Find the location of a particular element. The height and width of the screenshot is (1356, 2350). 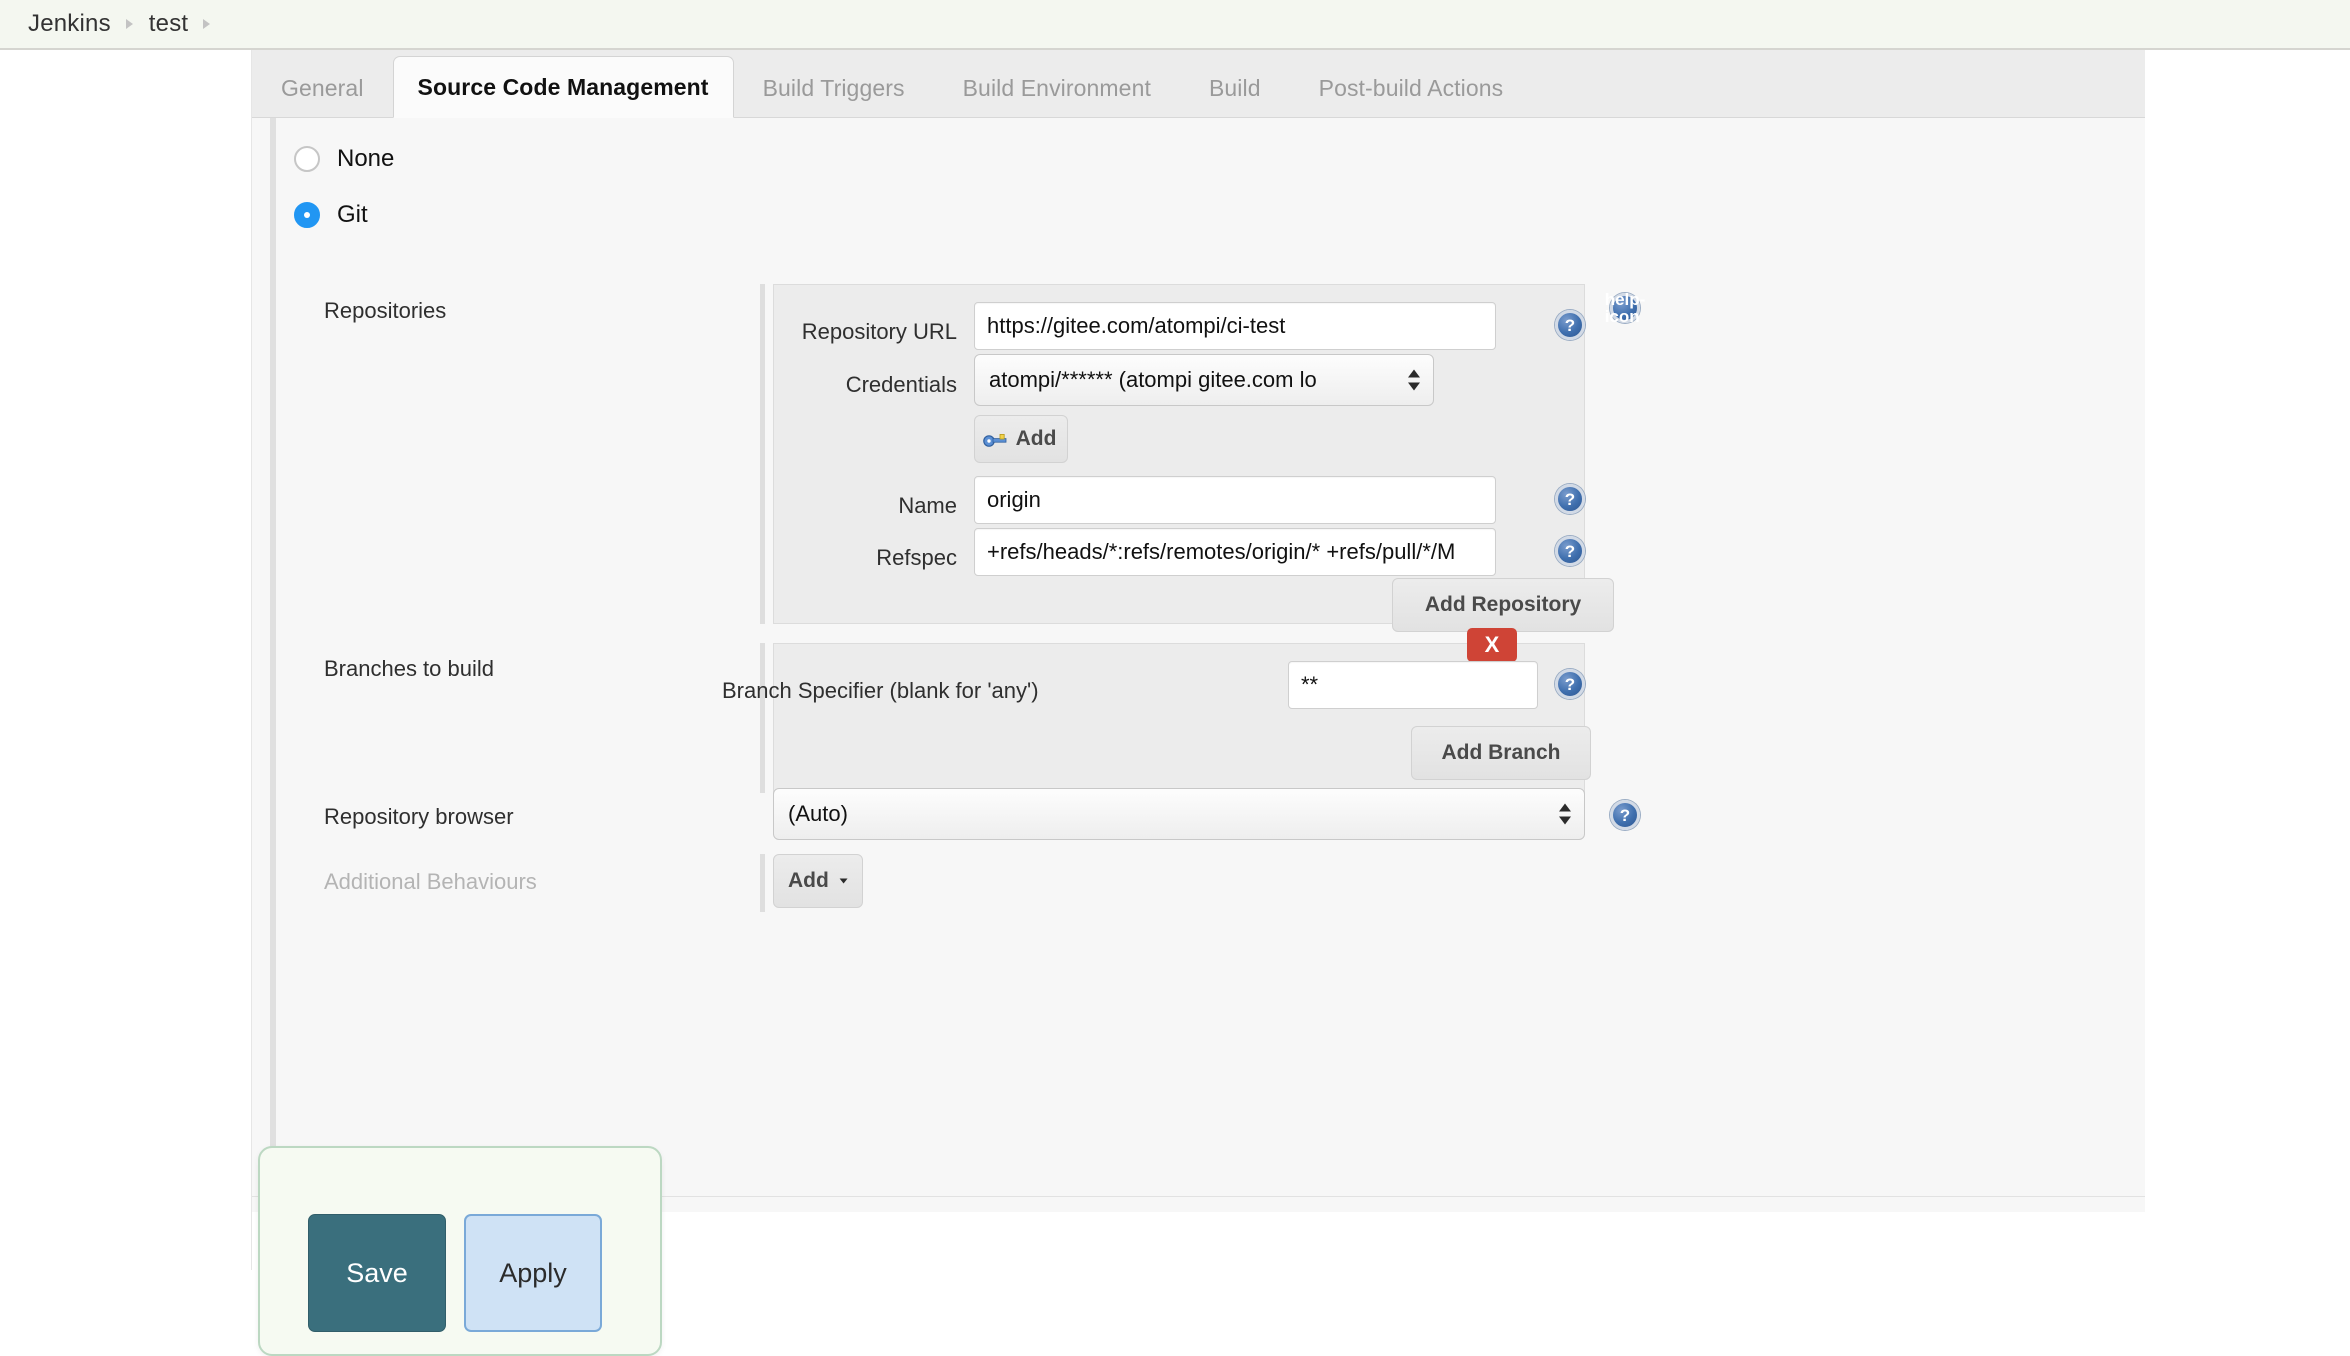

breadcrumb-item-test: test is located at coordinates (168, 24).